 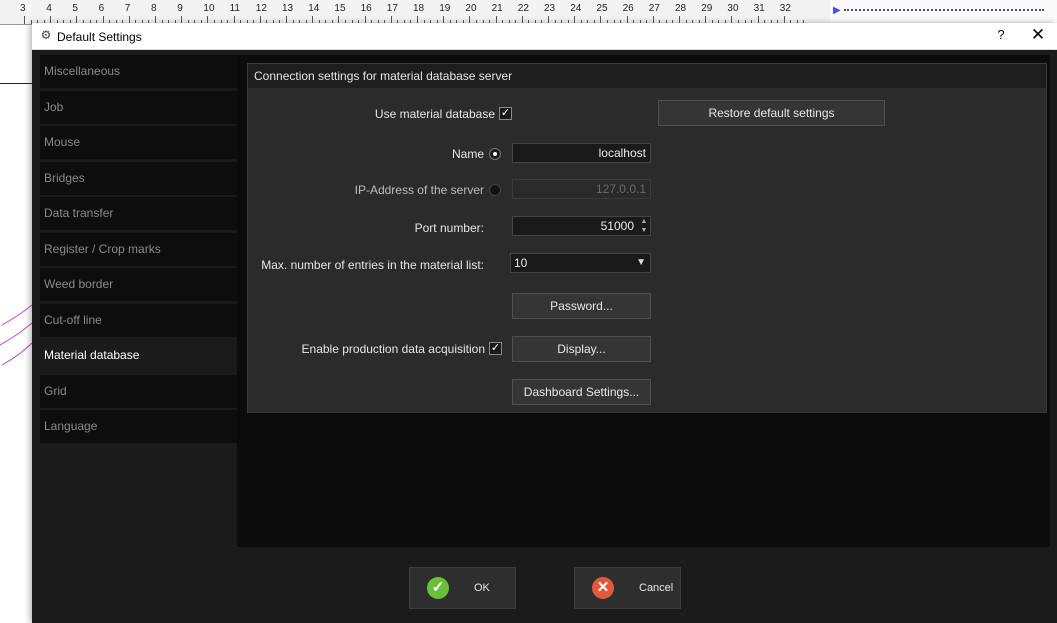 I want to click on close-button: ✕, so click(x=1038, y=35).